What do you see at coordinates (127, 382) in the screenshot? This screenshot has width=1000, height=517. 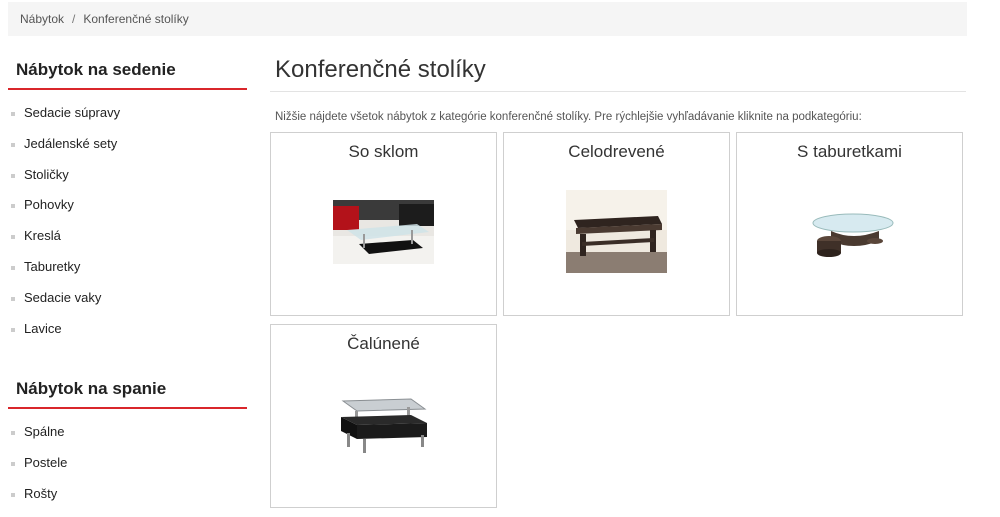 I see `sidebar-heading-sleeping: Nábytok na spanie` at bounding box center [127, 382].